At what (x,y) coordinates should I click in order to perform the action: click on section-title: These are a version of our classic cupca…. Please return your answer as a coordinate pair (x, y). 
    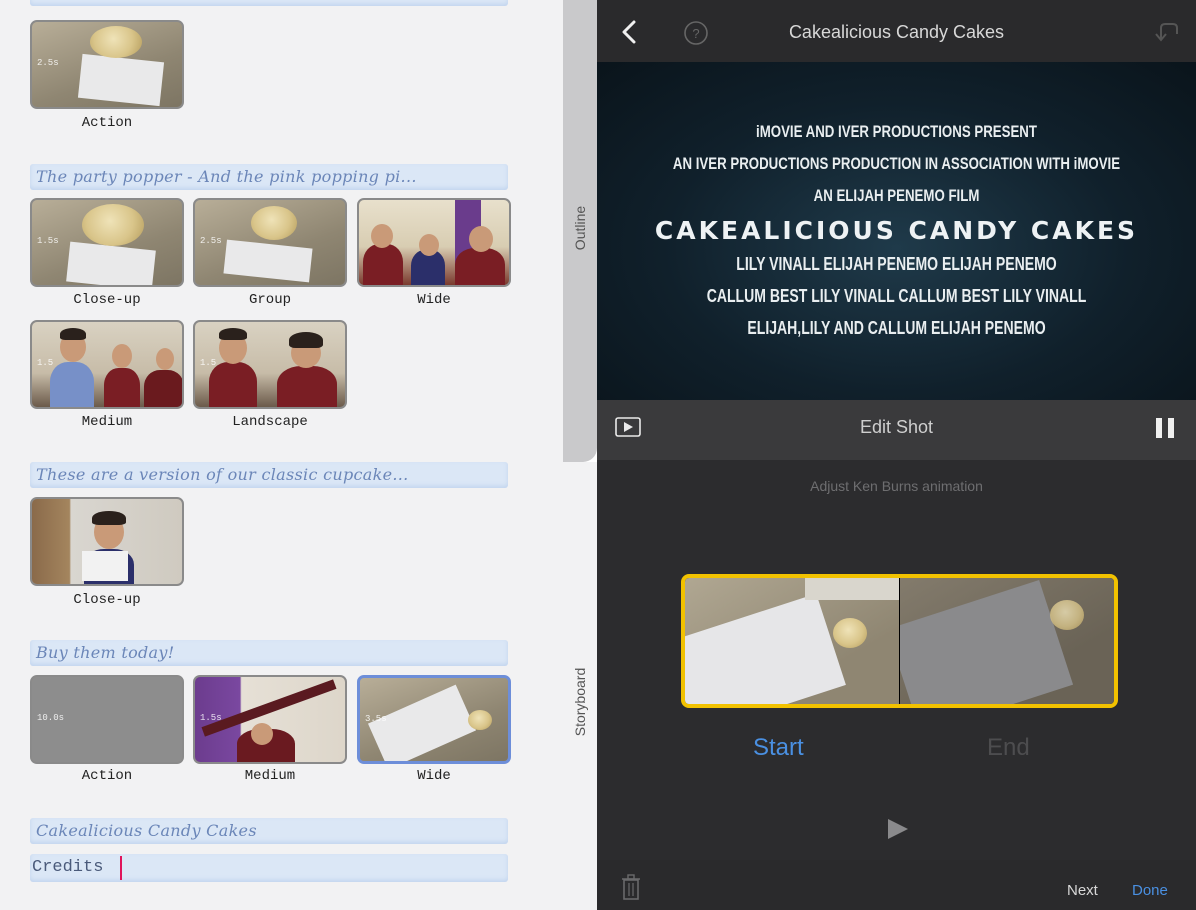
    Looking at the image, I should click on (222, 474).